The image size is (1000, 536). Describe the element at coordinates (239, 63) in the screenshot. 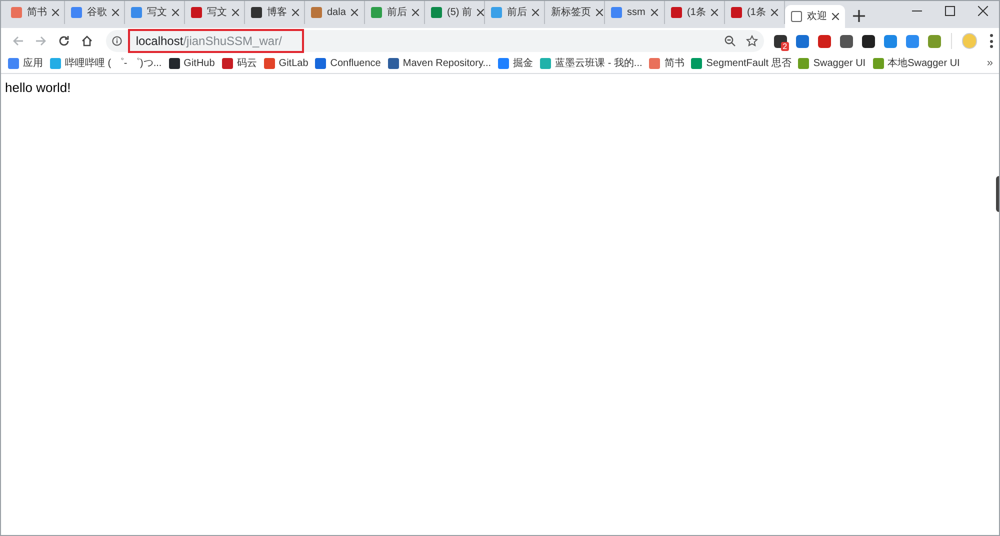

I see `bookmark-link: 码云` at that location.